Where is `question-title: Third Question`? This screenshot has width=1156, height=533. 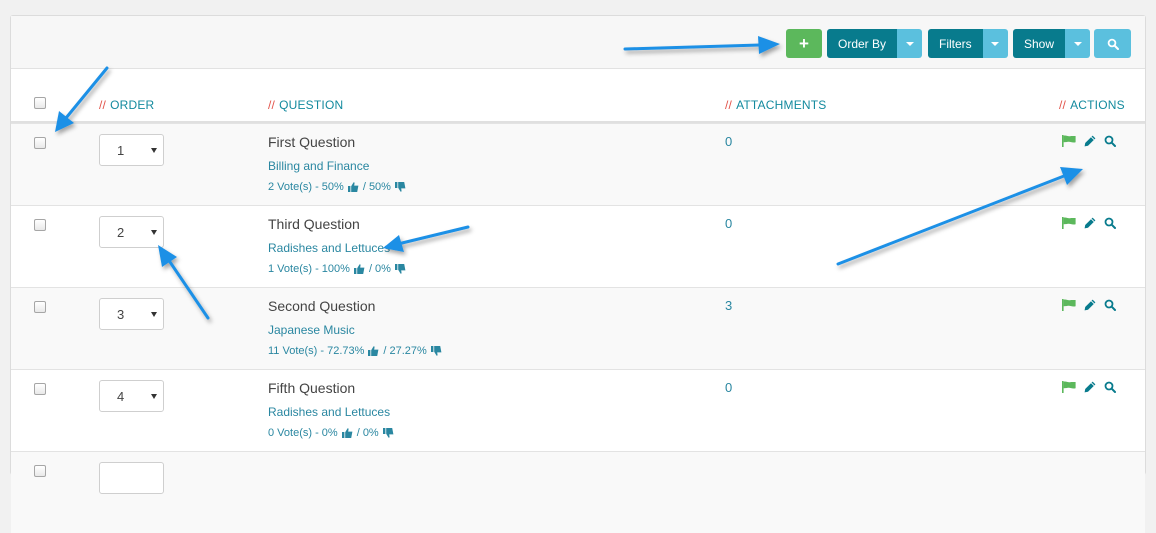
question-title: Third Question is located at coordinates (314, 224).